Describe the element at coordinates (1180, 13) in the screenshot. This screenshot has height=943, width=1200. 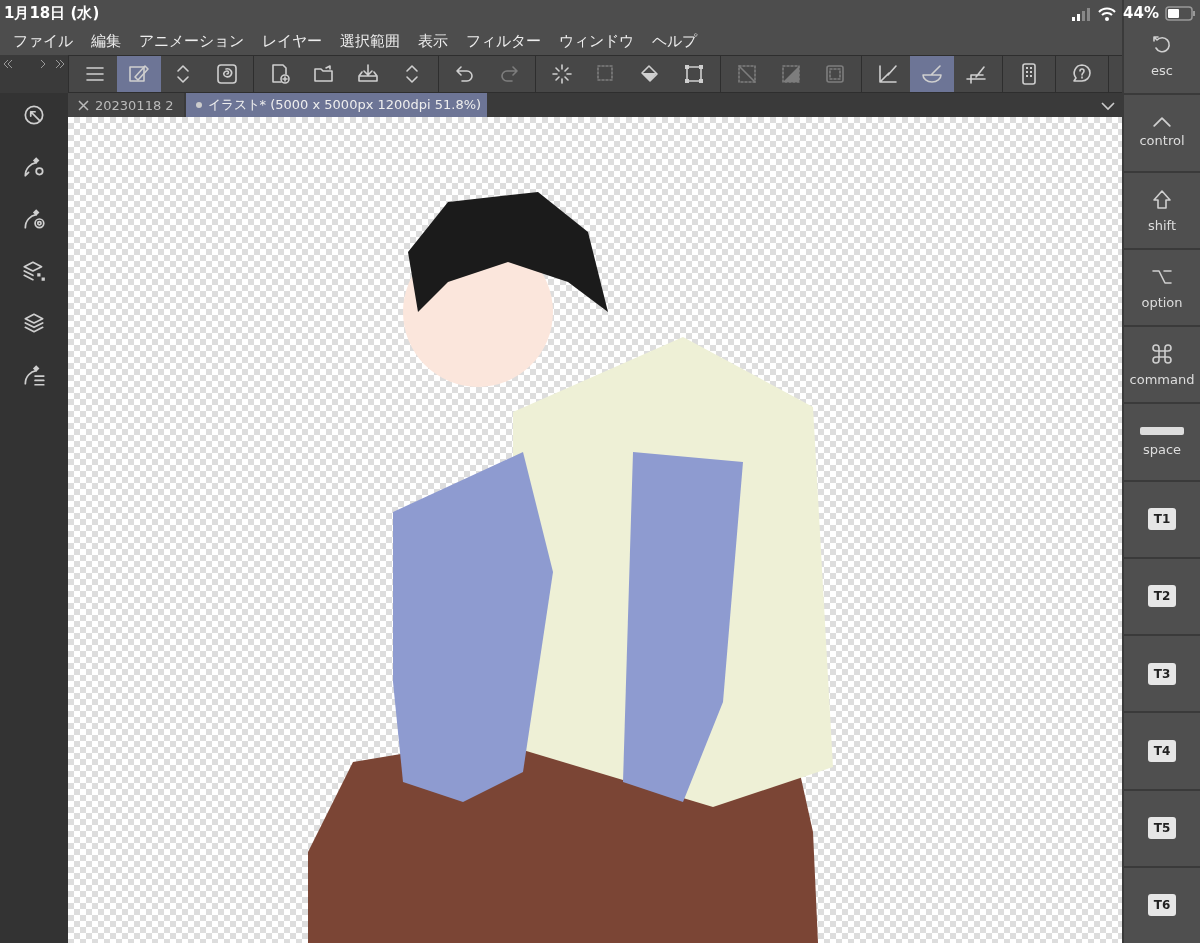
I see `battery-icon` at that location.